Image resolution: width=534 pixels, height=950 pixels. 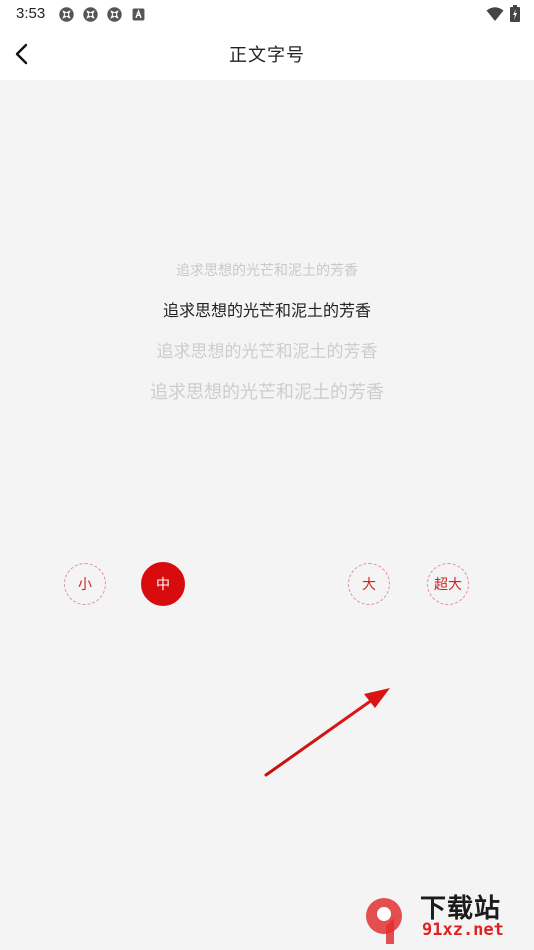 I want to click on preview-text-xlarge: 追求思想的光芒和泥土的芳香, so click(x=267, y=392).